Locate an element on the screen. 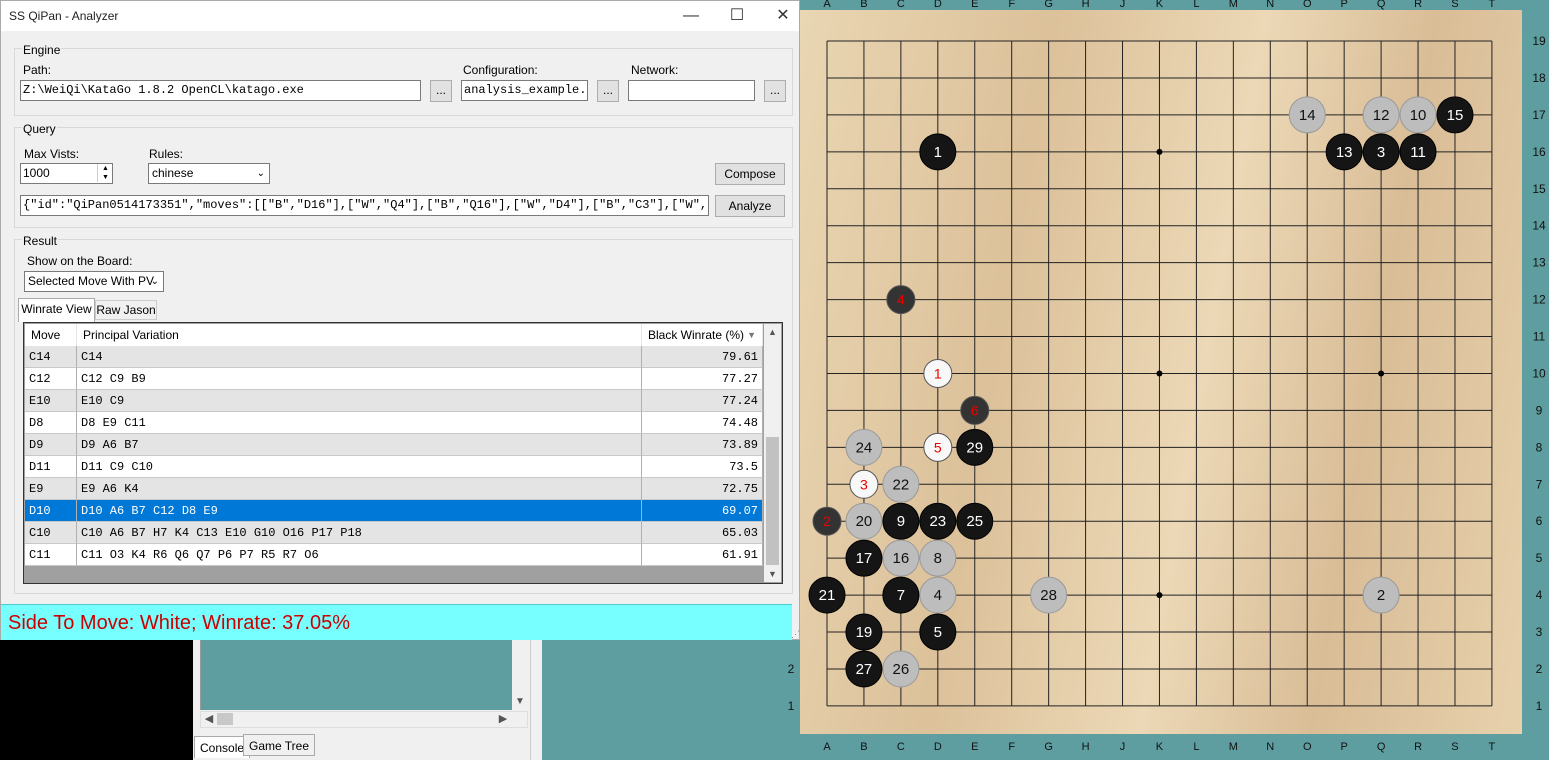 The height and width of the screenshot is (760, 1549). cell-pv: E10 C9 is located at coordinates (359, 401).